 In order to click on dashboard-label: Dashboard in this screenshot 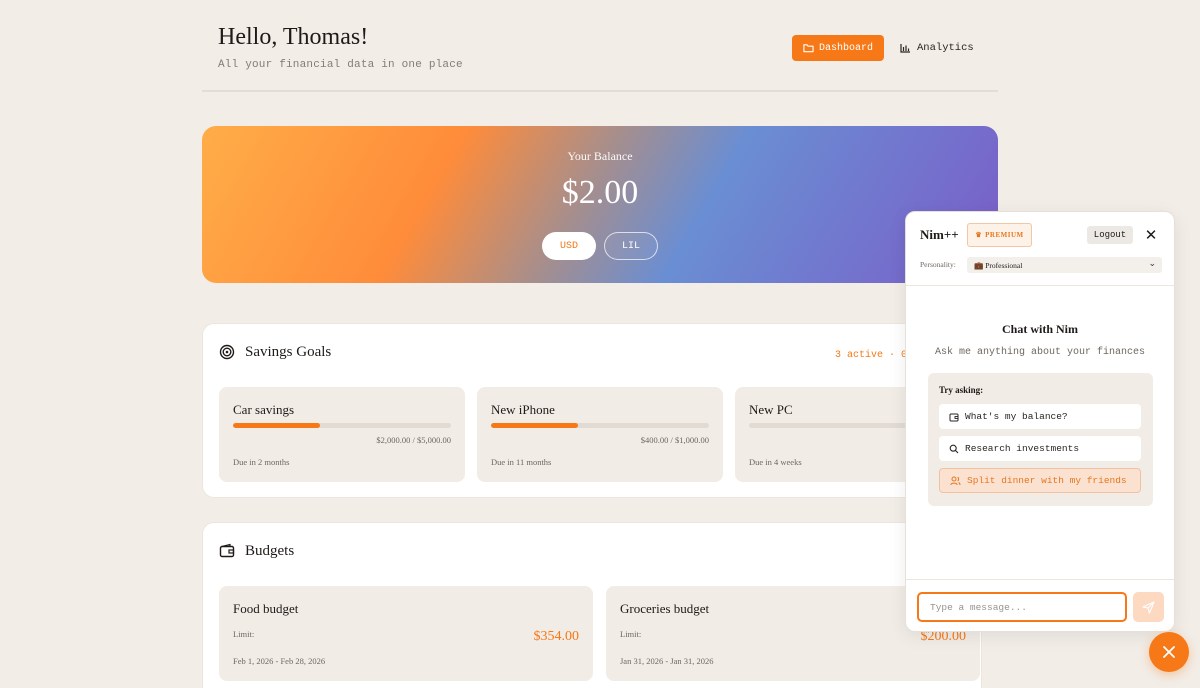, I will do `click(845, 48)`.